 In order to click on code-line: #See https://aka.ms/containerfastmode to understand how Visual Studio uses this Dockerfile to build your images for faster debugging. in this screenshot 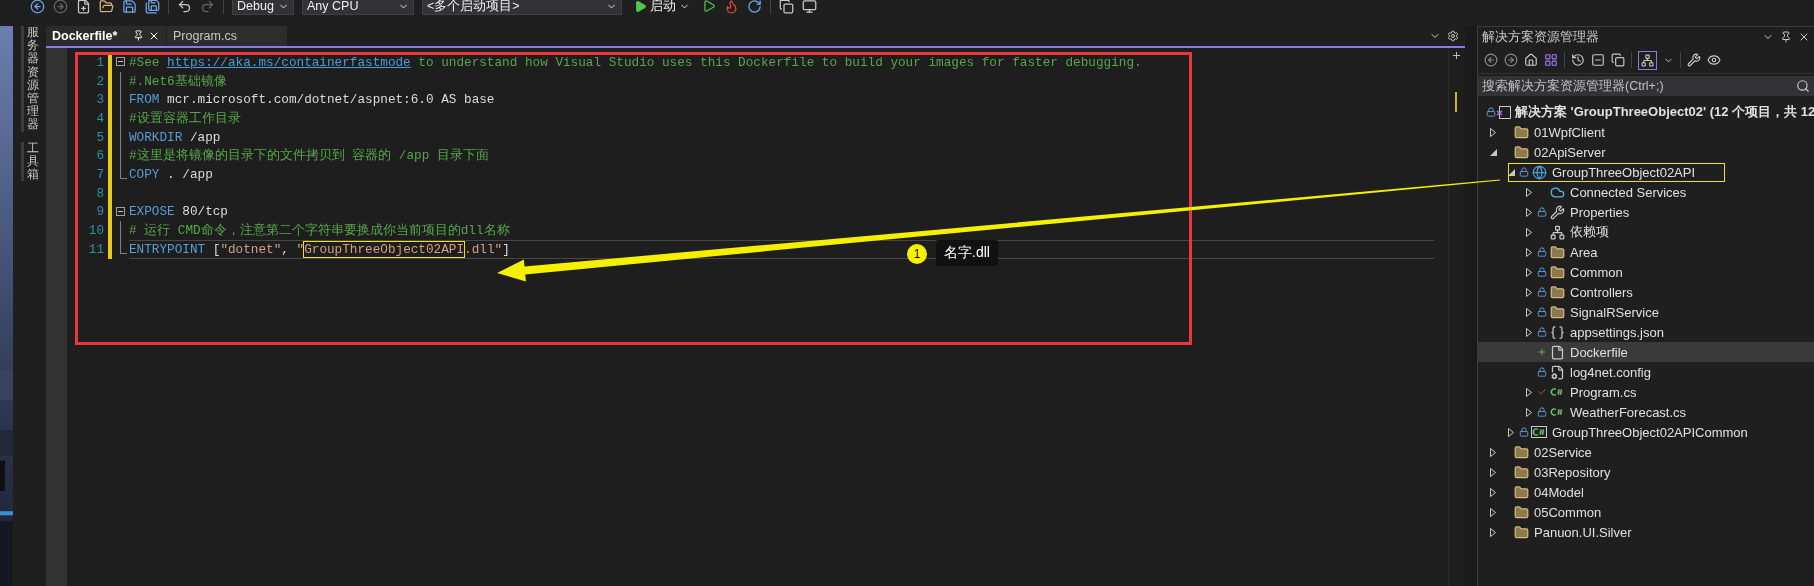, I will do `click(635, 62)`.